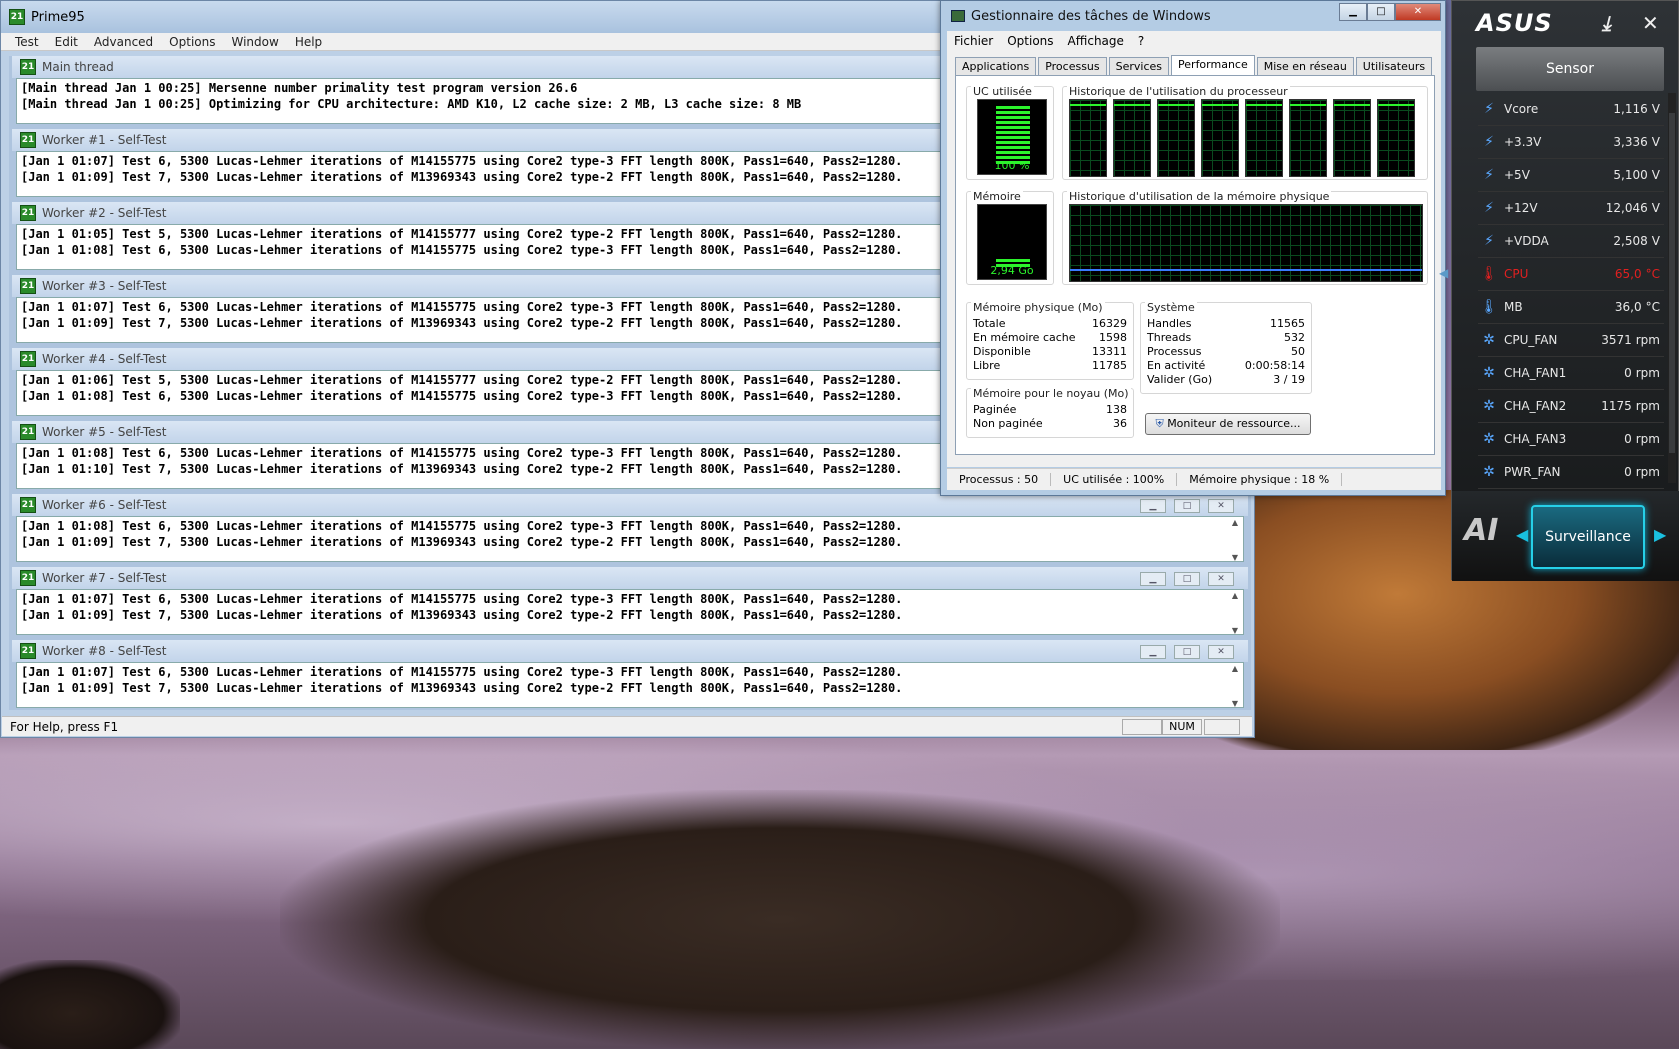 The width and height of the screenshot is (1679, 1049). Describe the element at coordinates (958, 16) in the screenshot. I see `task-manager-icon` at that location.